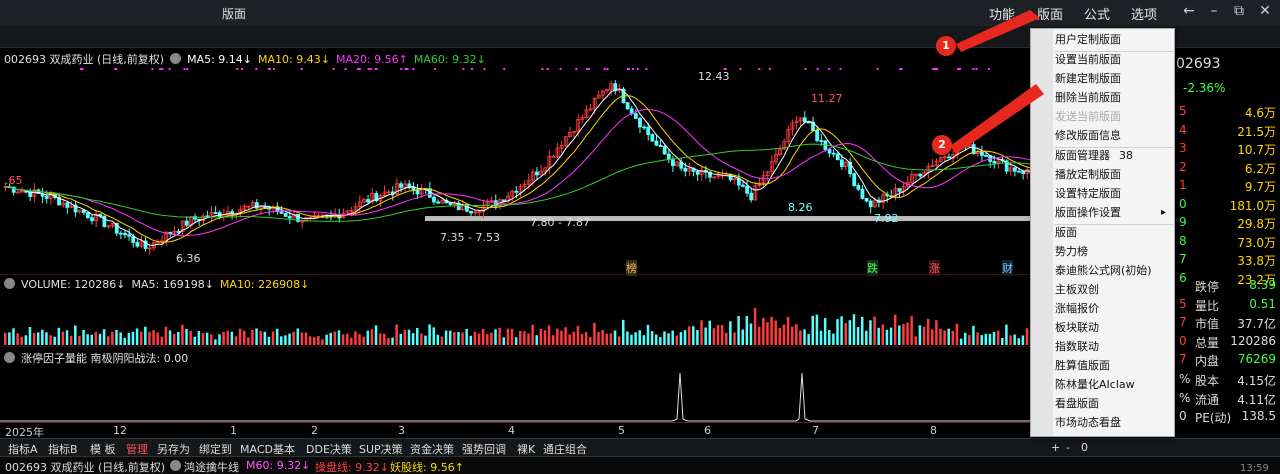  I want to click on menu-item-11: 势力榜, so click(1071, 252).